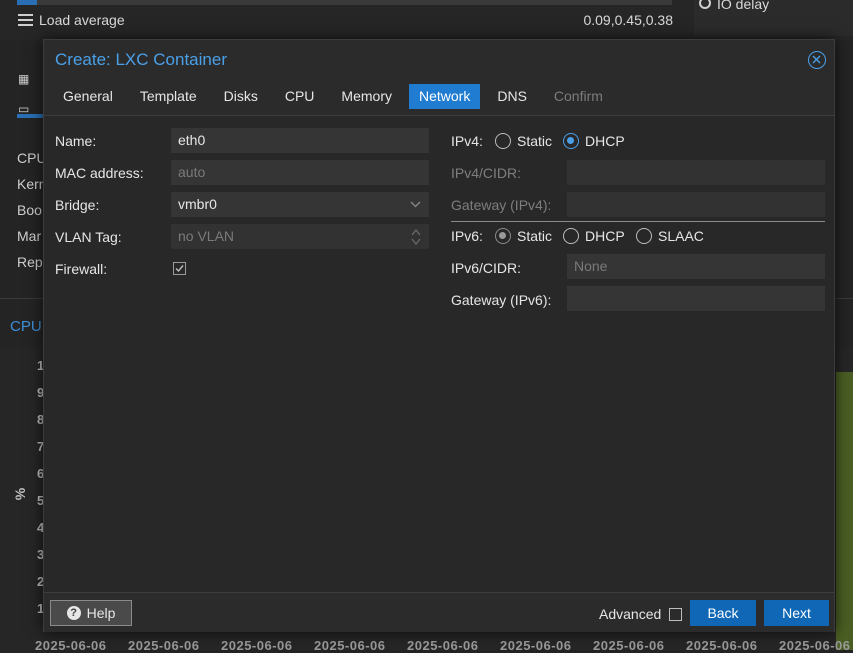  Describe the element at coordinates (206, 236) in the screenshot. I see `vlan-tag-placeholder: no VLAN` at that location.